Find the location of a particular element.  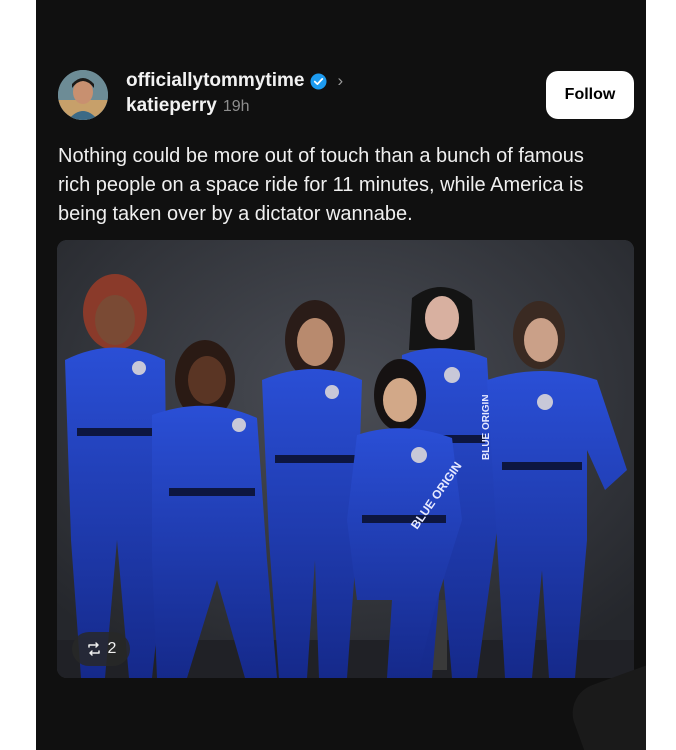

verified-badge-icon is located at coordinates (318, 81).